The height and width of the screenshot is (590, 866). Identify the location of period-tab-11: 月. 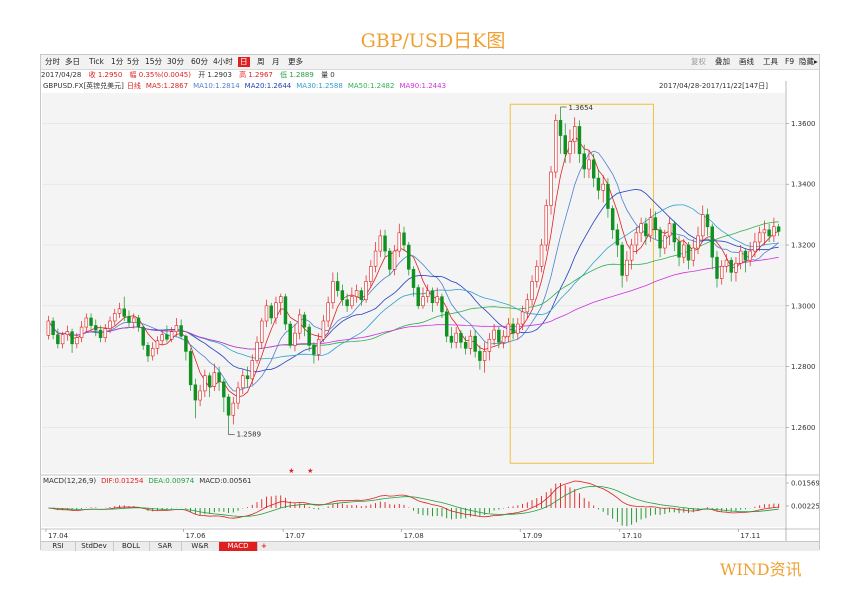
(276, 62).